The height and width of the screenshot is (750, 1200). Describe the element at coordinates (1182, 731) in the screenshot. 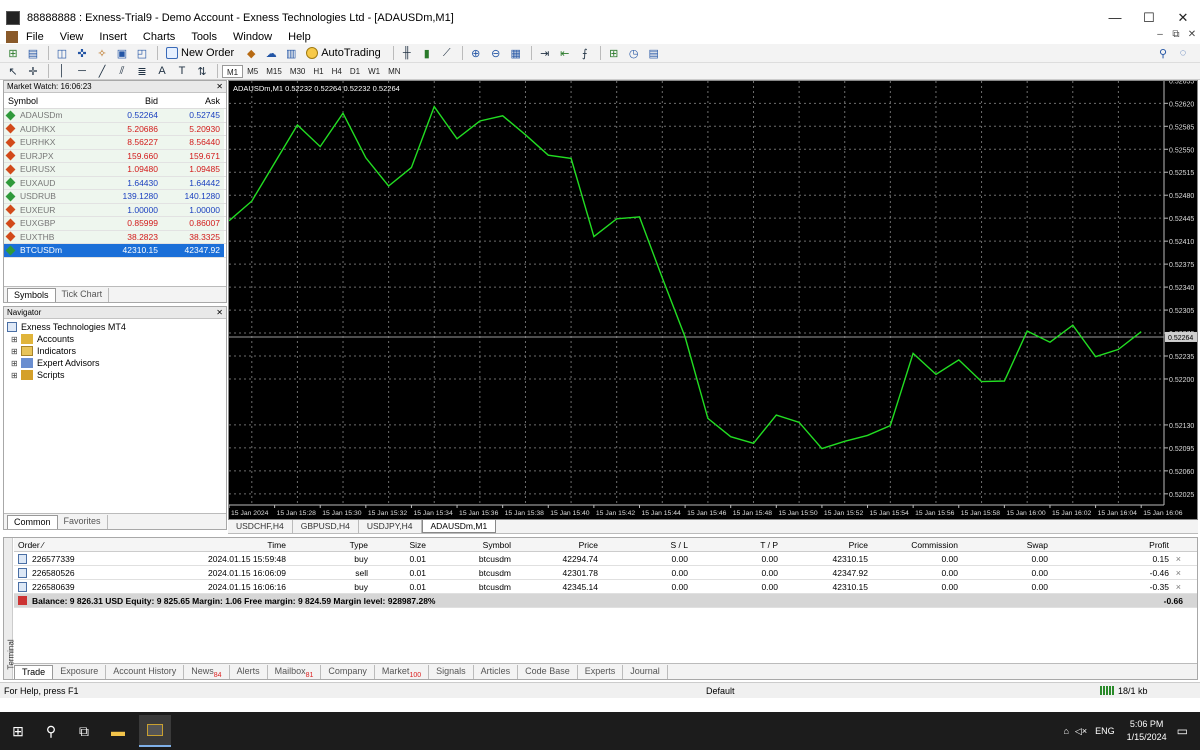

I see `notifications-icon: ▭` at that location.